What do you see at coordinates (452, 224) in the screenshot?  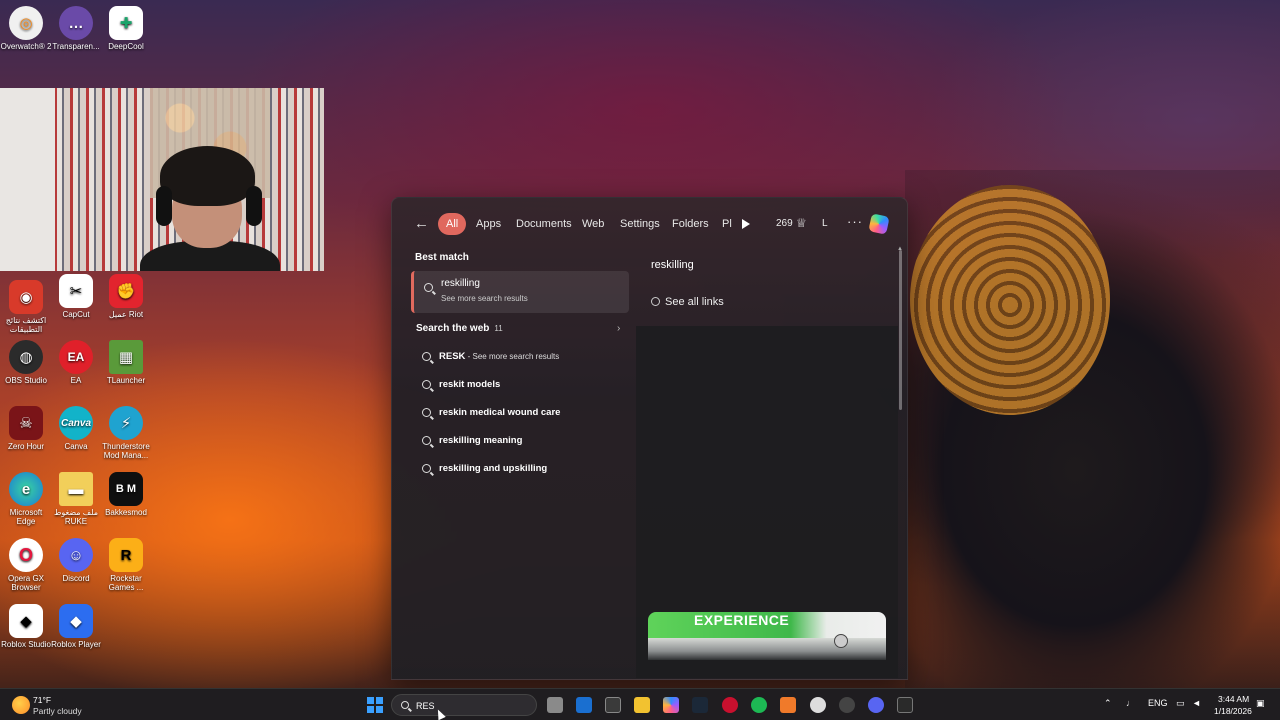 I see `filter-all: All` at bounding box center [452, 224].